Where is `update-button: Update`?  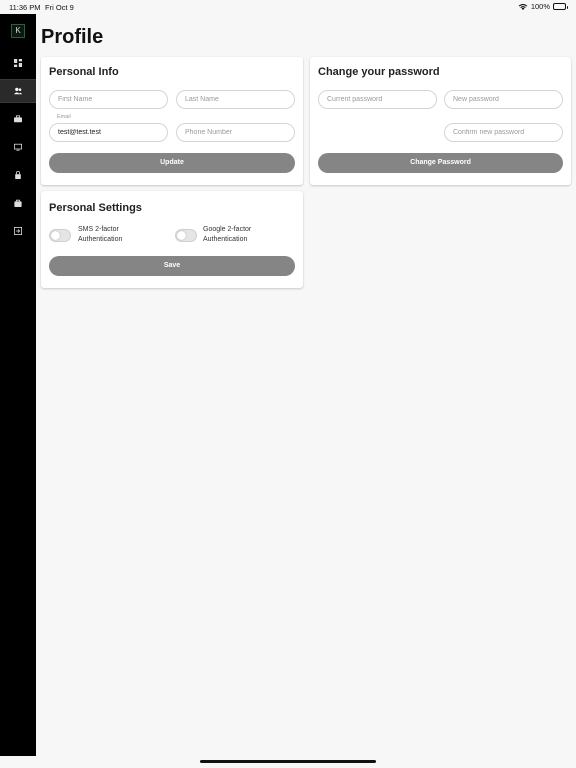 update-button: Update is located at coordinates (172, 163).